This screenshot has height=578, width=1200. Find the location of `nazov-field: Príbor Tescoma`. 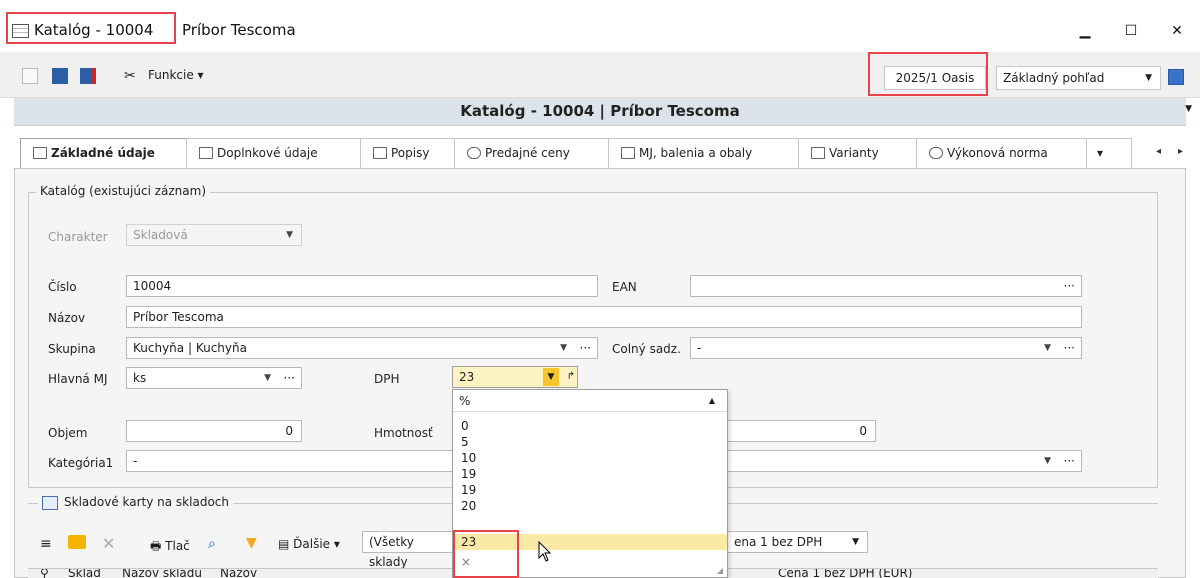

nazov-field: Príbor Tescoma is located at coordinates (604, 317).